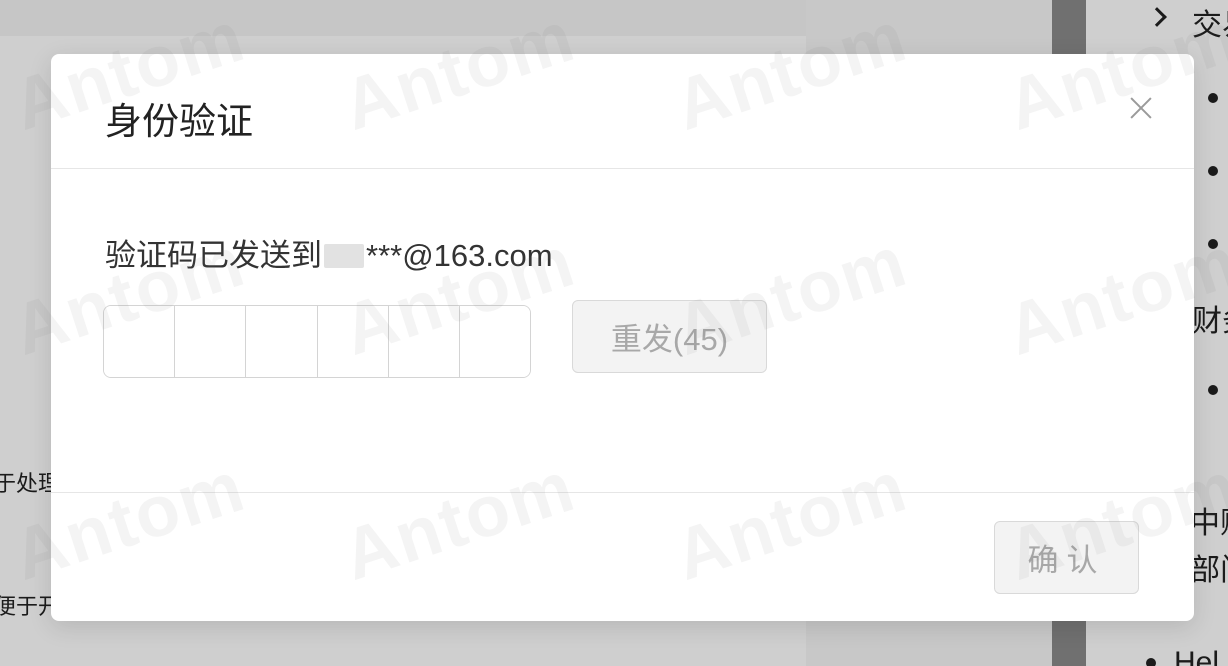 The width and height of the screenshot is (1228, 666). What do you see at coordinates (669, 336) in the screenshot?
I see `resend-button: 重发(45)` at bounding box center [669, 336].